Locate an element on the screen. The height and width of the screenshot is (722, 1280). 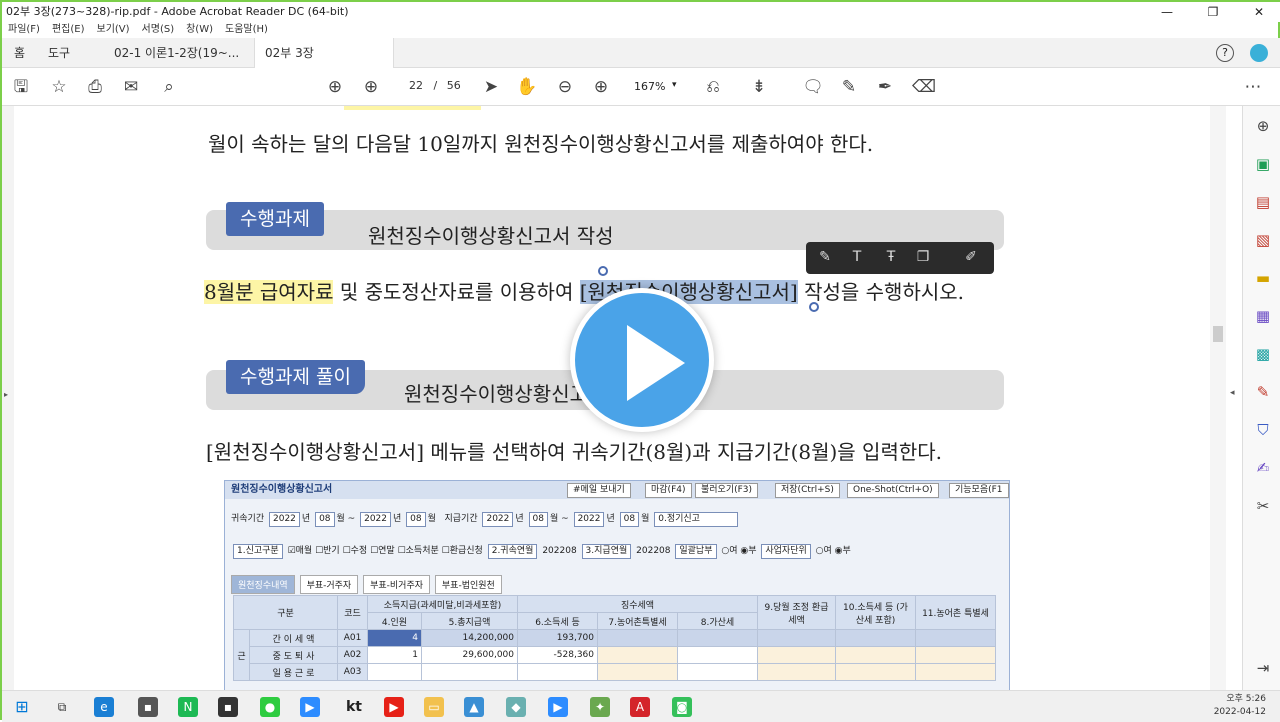
naver-icon: N is located at coordinates (188, 707).